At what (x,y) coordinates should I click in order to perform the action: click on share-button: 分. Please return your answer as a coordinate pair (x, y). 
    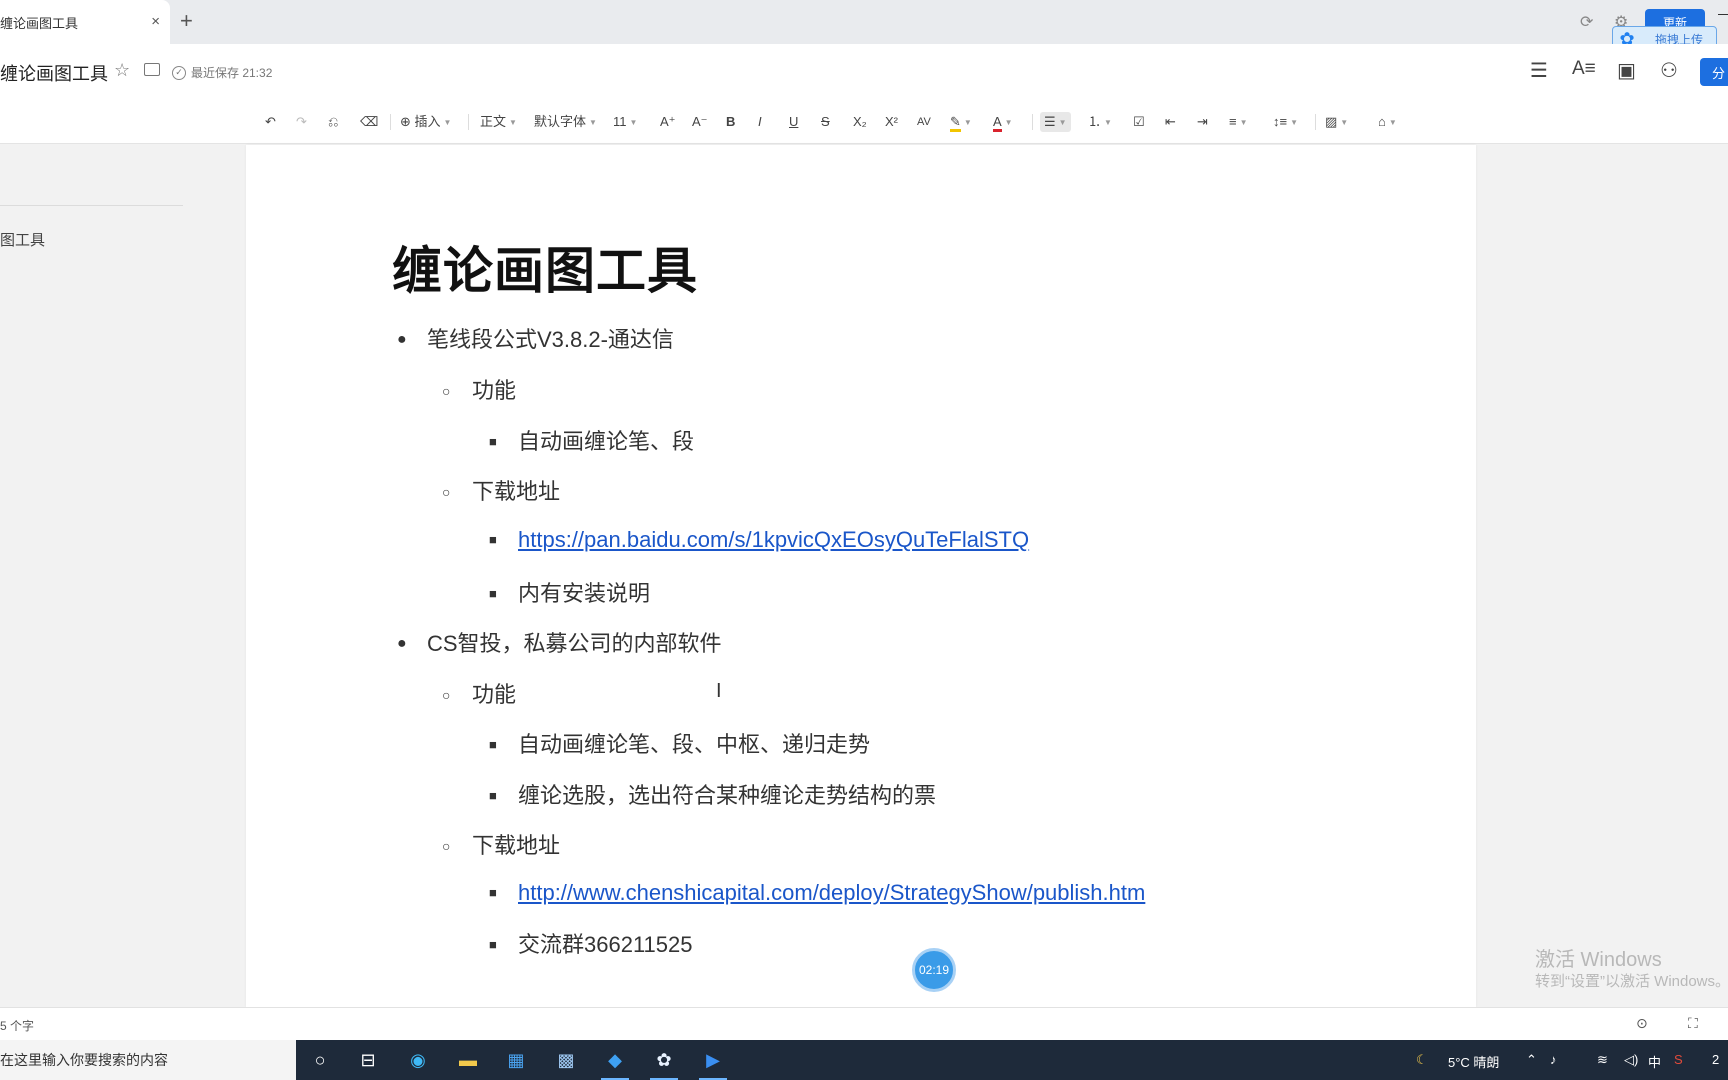
    Looking at the image, I should click on (1714, 72).